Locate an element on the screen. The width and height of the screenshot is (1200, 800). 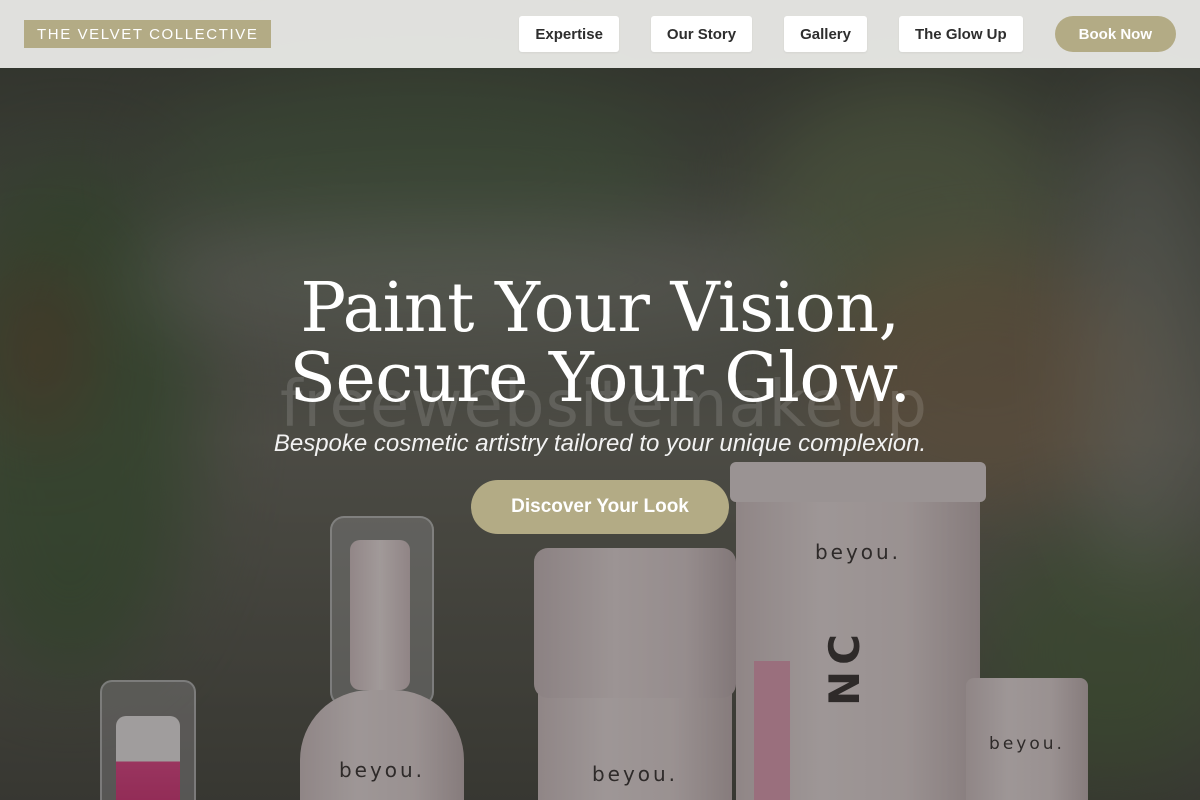
discover-your-look-button: Discover Your Look is located at coordinates (600, 507).